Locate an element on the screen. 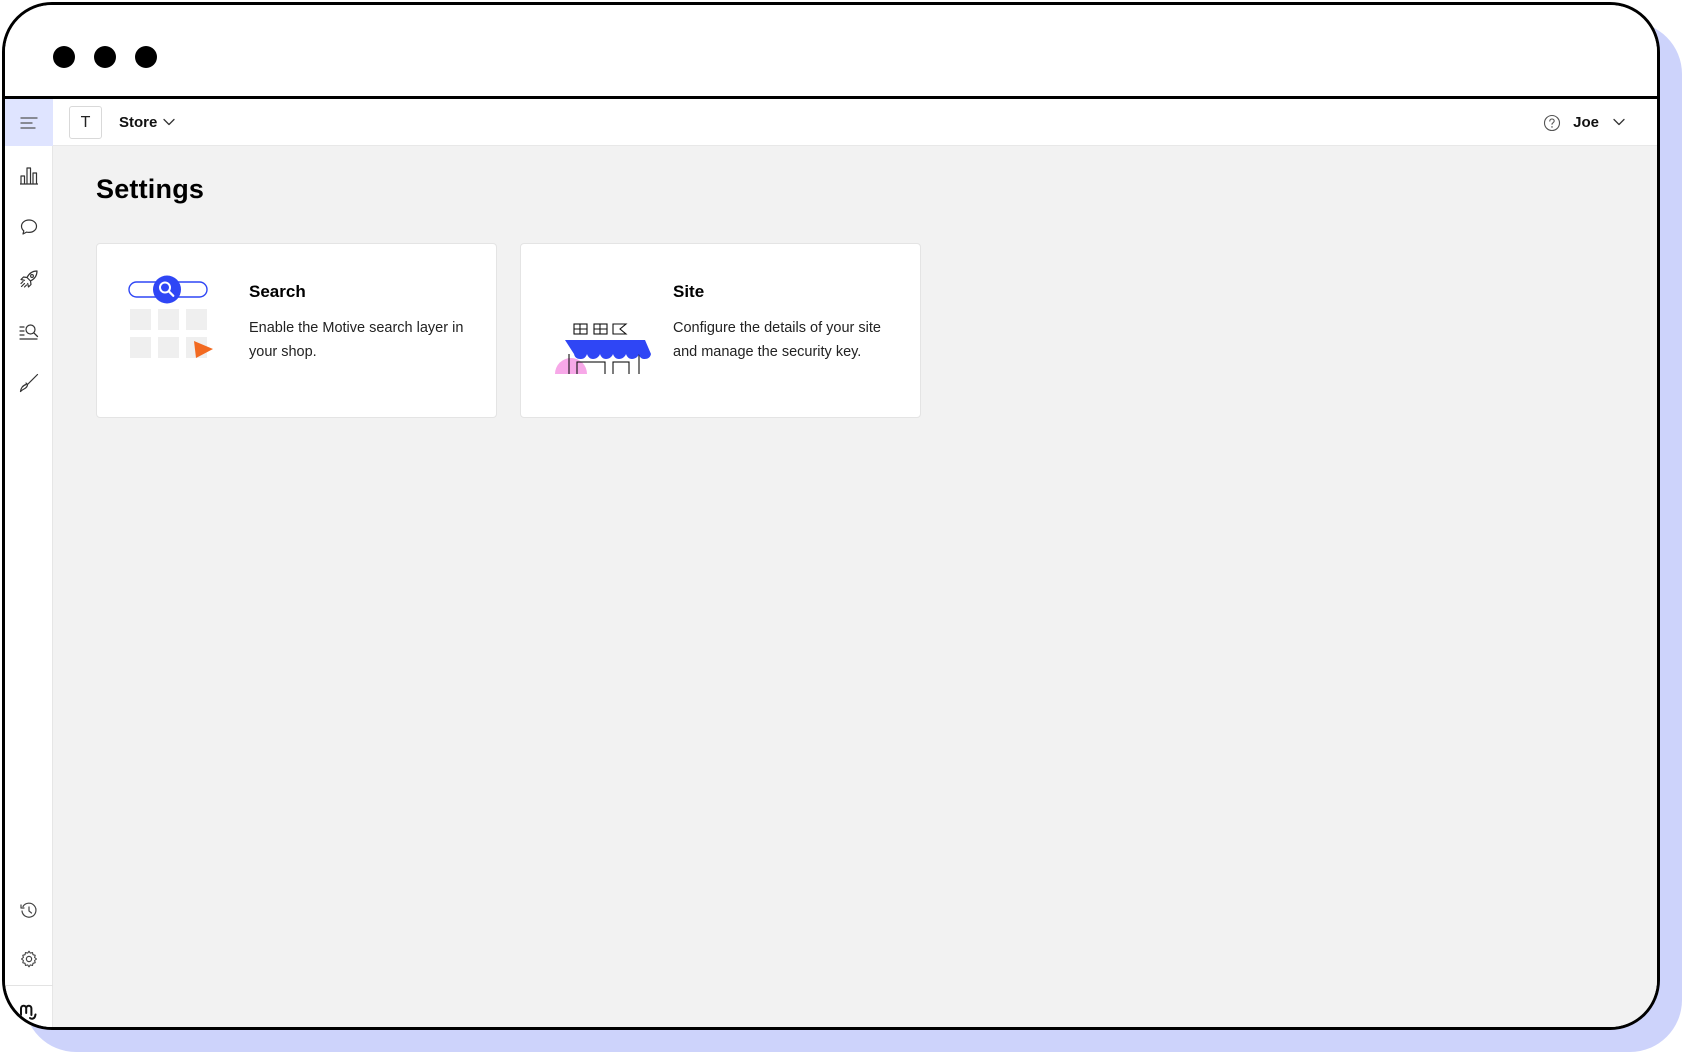 The height and width of the screenshot is (1052, 1682). card-title: Search is located at coordinates (277, 291).